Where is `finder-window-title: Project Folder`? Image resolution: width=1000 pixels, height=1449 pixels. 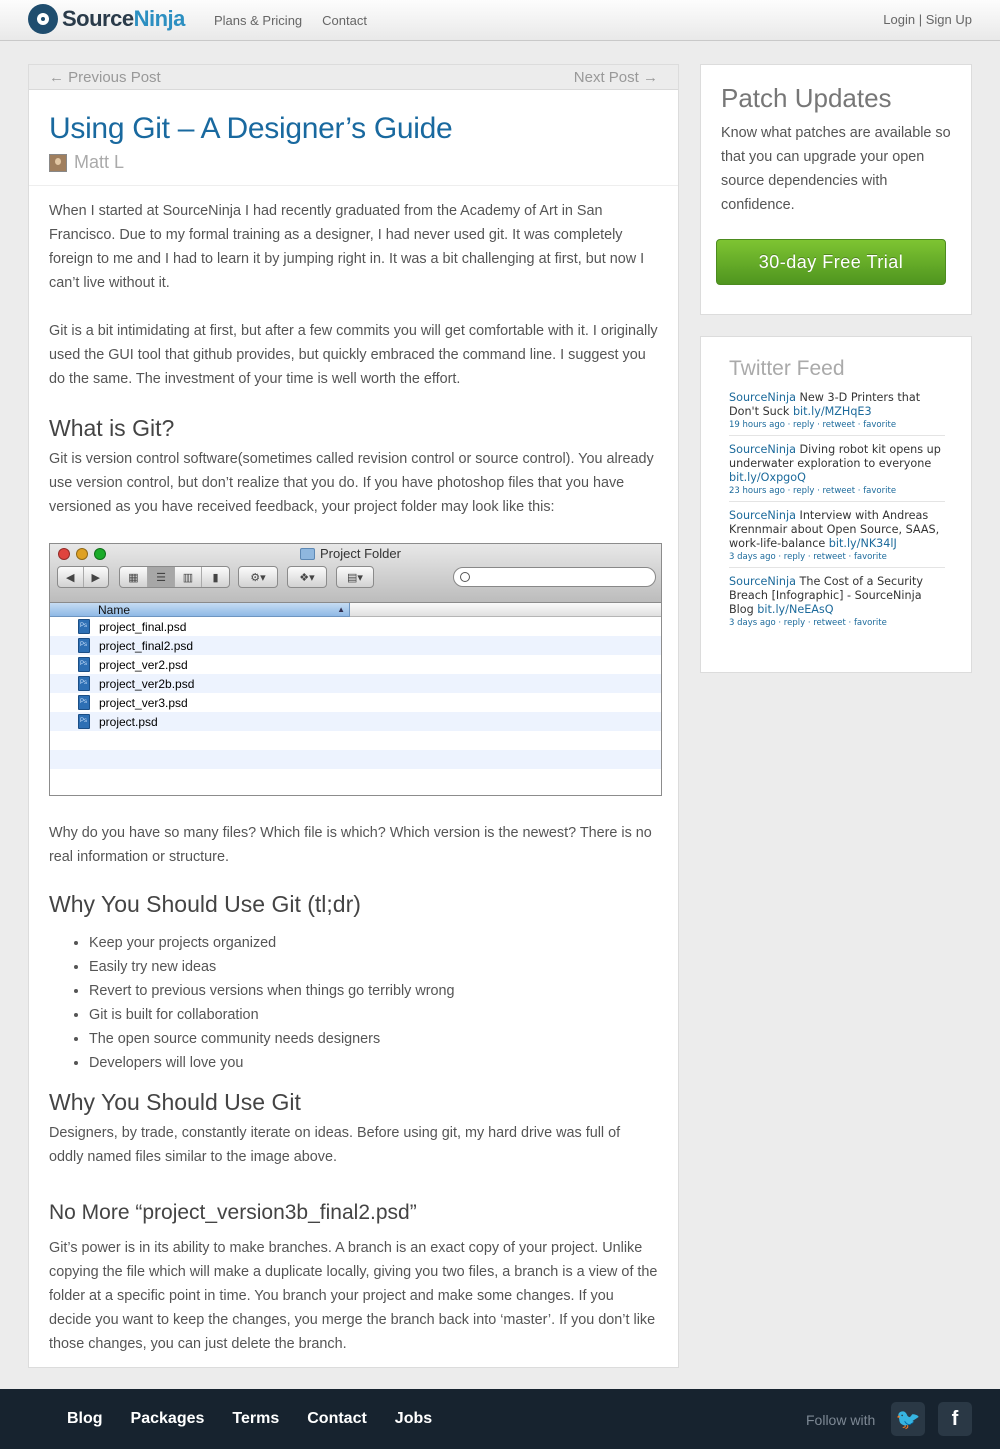 finder-window-title: Project Folder is located at coordinates (350, 553).